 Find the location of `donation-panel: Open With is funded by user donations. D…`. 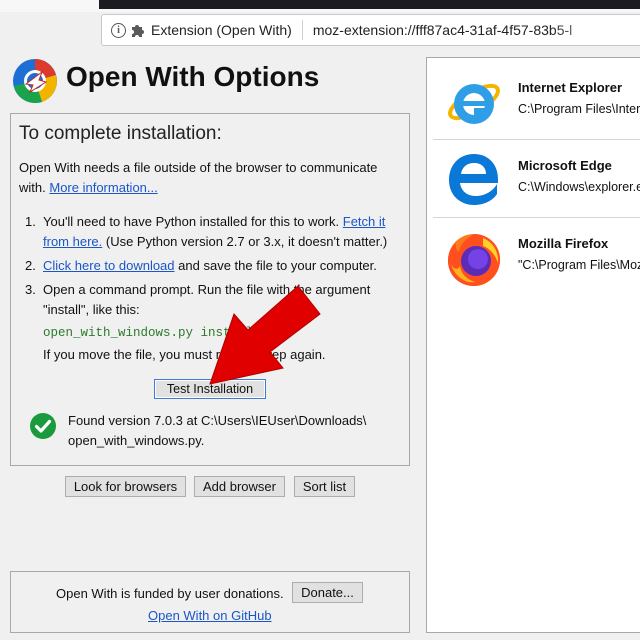

donation-panel: Open With is funded by user donations. D… is located at coordinates (210, 602).